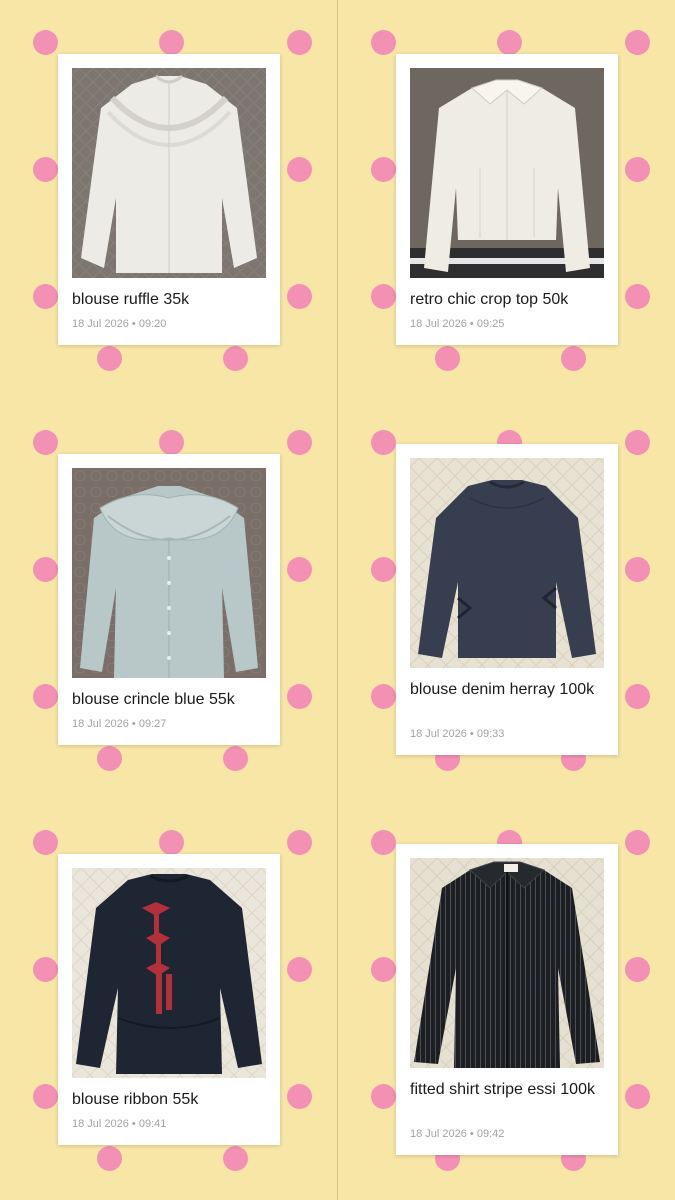 Image resolution: width=675 pixels, height=1200 pixels. I want to click on post-timestamp: 18 Jul 2026 • 09:27, so click(119, 724).